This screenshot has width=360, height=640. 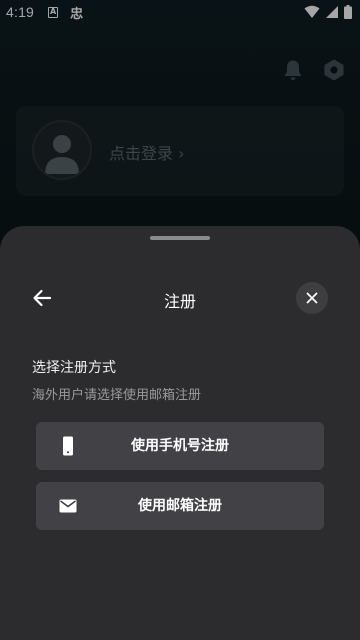 What do you see at coordinates (180, 238) in the screenshot?
I see `drag-handle` at bounding box center [180, 238].